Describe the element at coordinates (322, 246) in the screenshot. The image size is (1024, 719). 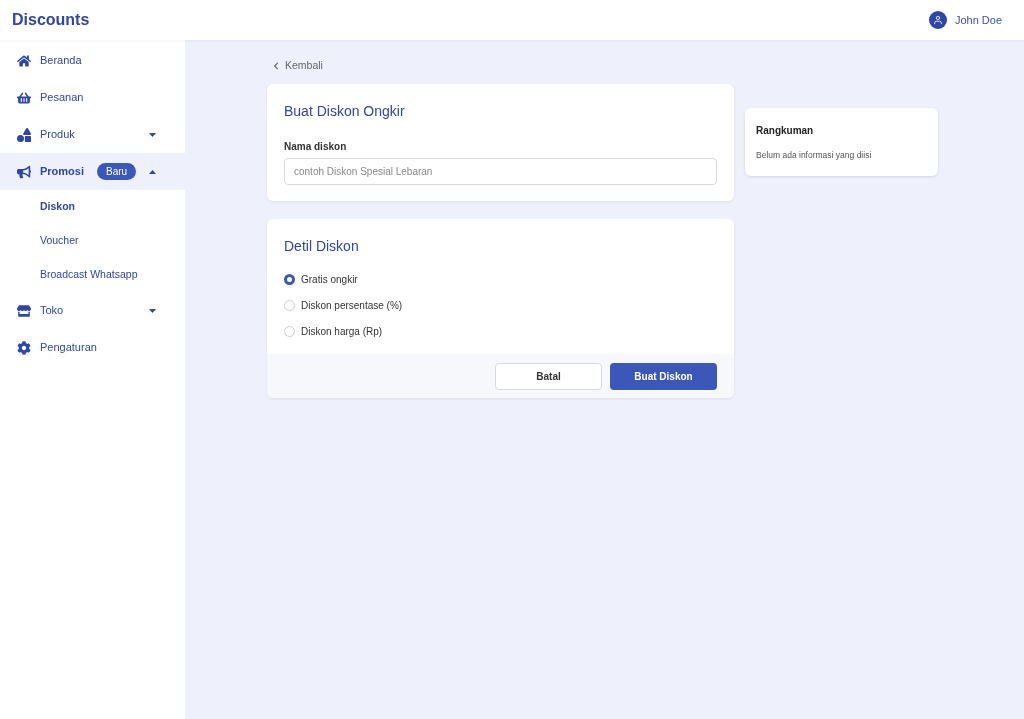
I see `card-title: Detil Diskon` at that location.